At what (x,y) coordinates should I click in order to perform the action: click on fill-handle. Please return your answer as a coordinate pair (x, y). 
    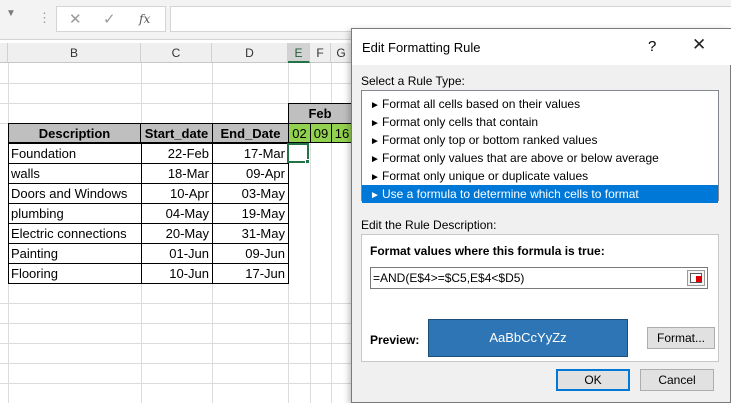
    Looking at the image, I should click on (307, 161).